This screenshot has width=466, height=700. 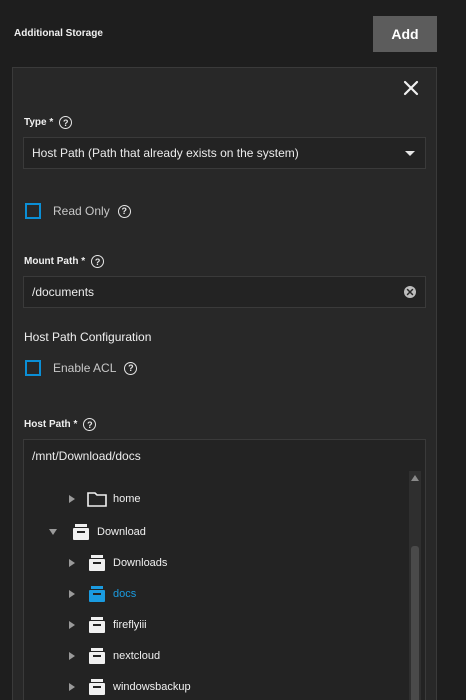 I want to click on enable-acl-row: Enable ACL ?, so click(x=81, y=368).